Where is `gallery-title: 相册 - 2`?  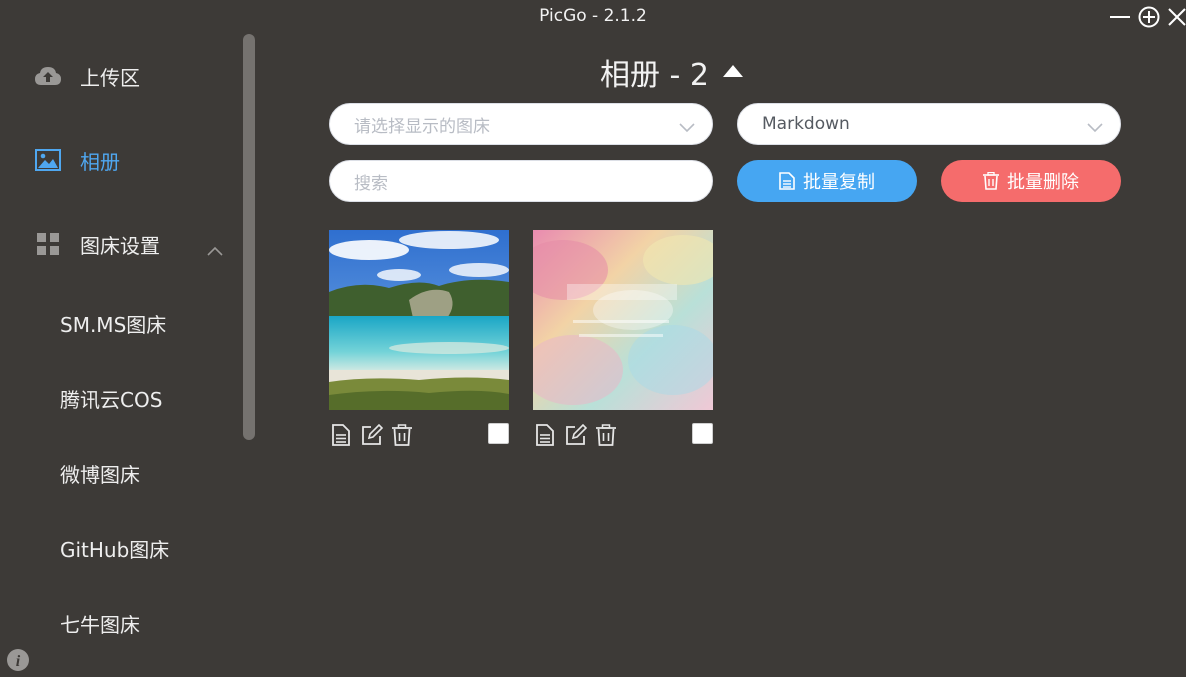 gallery-title: 相册 - 2 is located at coordinates (720, 72).